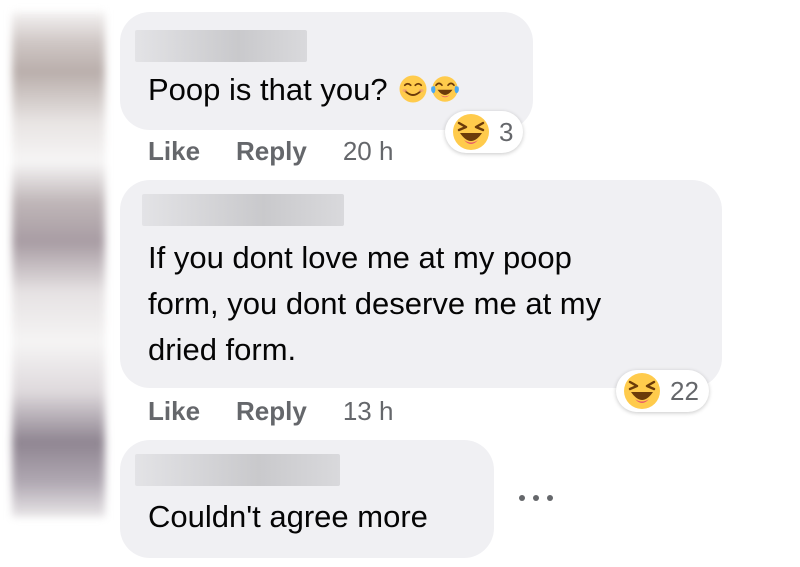 This screenshot has width=800, height=567. What do you see at coordinates (662, 391) in the screenshot?
I see `reaction-summary-2: 22` at bounding box center [662, 391].